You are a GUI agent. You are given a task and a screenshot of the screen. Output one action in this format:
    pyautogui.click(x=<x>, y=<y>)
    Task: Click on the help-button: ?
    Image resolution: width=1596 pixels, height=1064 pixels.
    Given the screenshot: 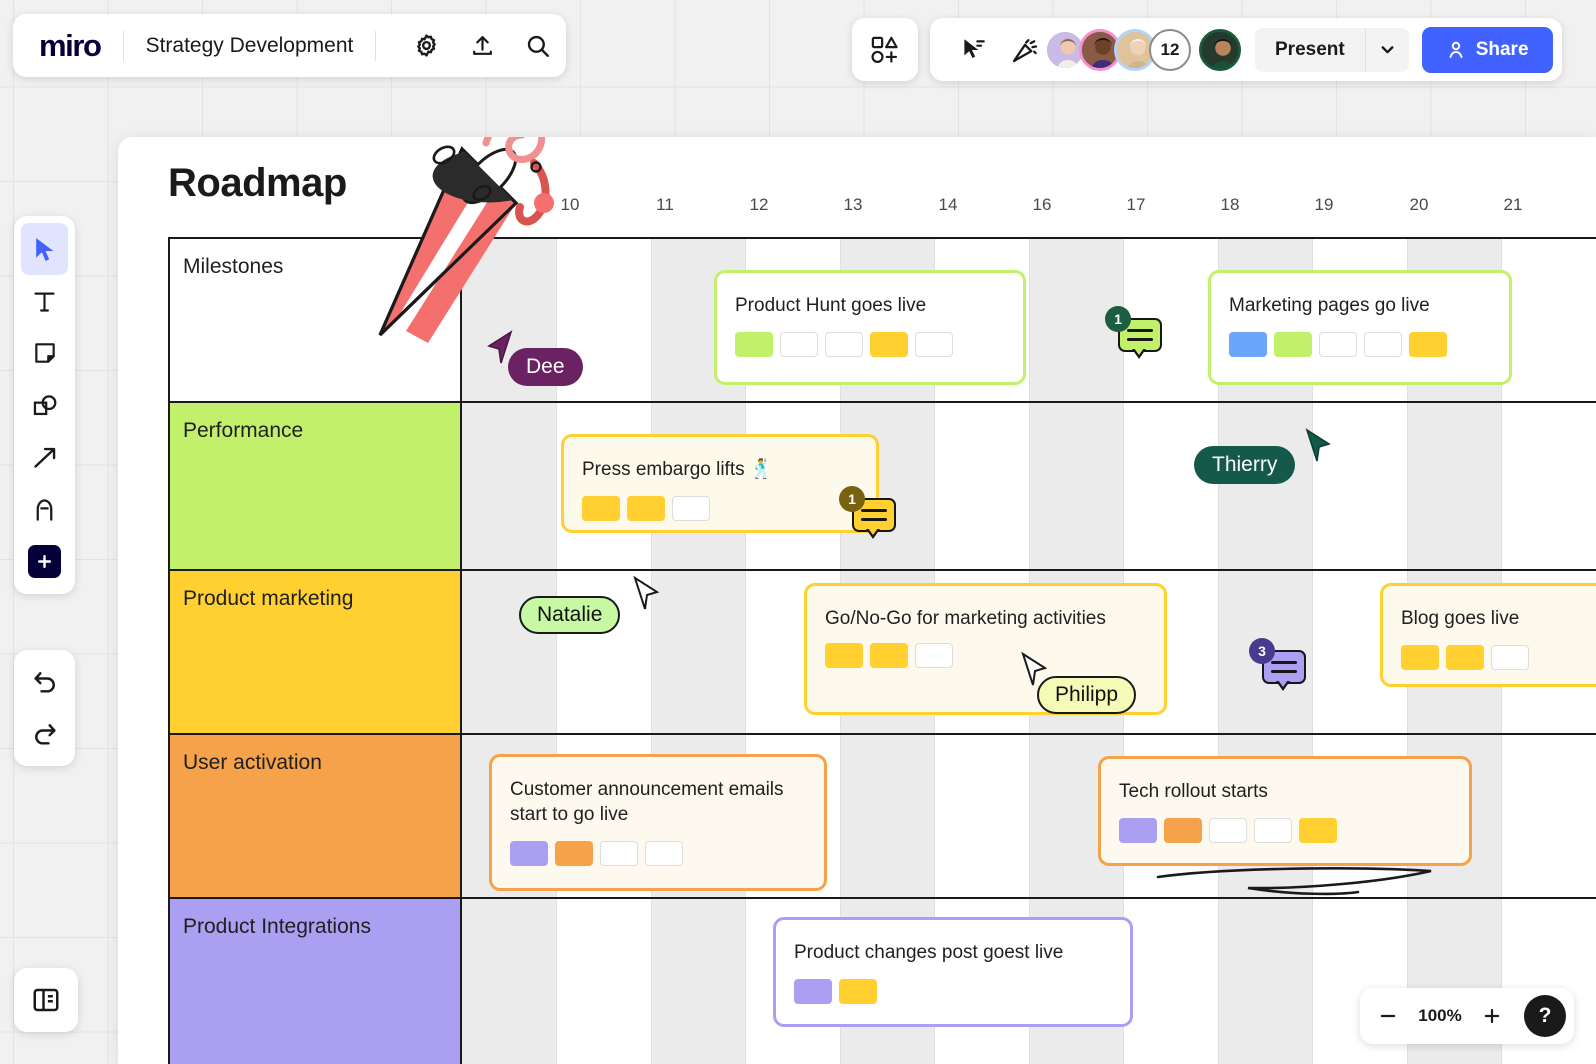 What is the action you would take?
    pyautogui.click(x=1545, y=1016)
    